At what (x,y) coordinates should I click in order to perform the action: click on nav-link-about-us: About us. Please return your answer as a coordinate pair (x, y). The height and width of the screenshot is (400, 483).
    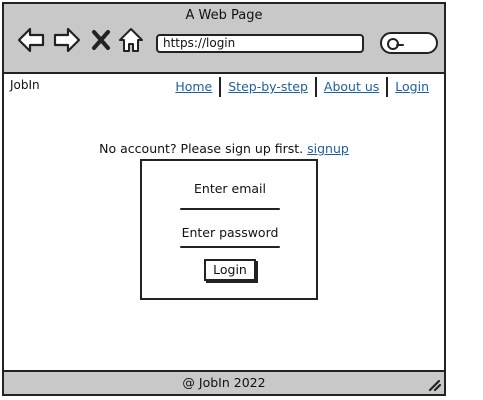
    Looking at the image, I should click on (351, 87).